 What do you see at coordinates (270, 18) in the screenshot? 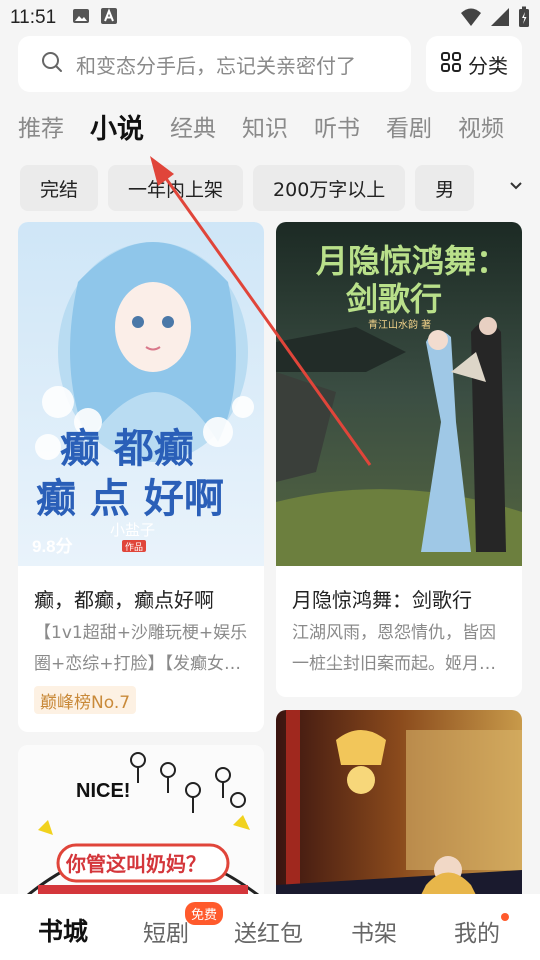
I see `status-bar: 11:51` at bounding box center [270, 18].